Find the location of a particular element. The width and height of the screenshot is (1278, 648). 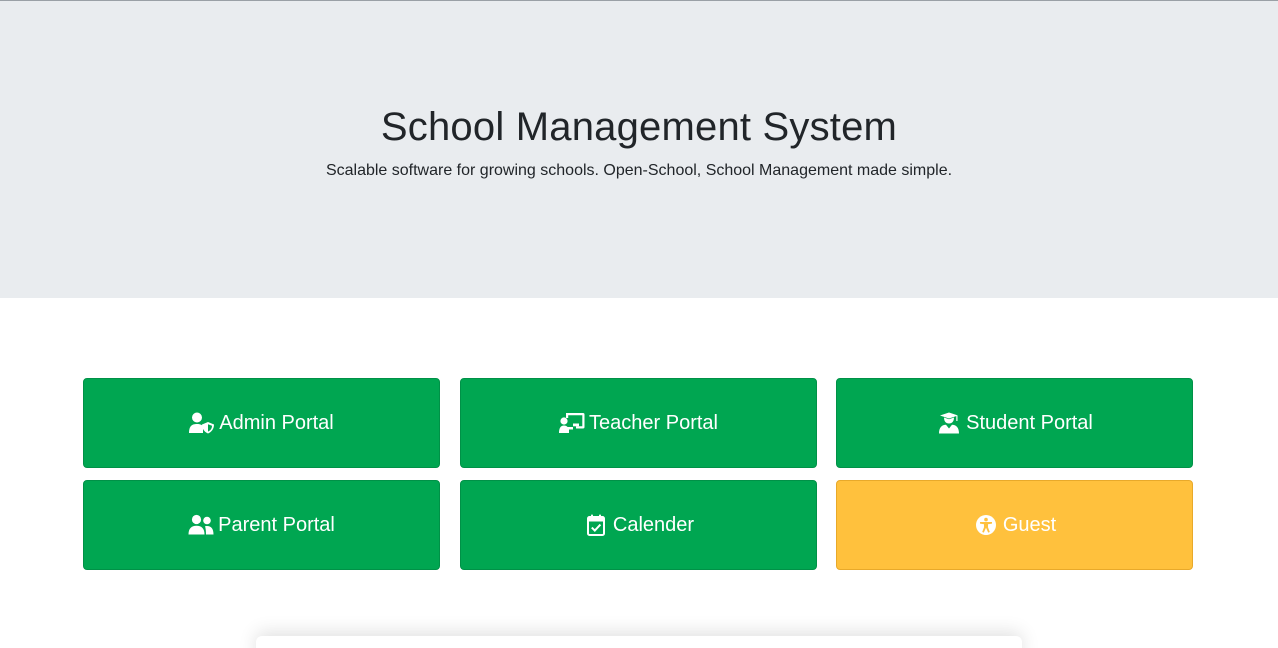

user-friends-icon is located at coordinates (201, 525).